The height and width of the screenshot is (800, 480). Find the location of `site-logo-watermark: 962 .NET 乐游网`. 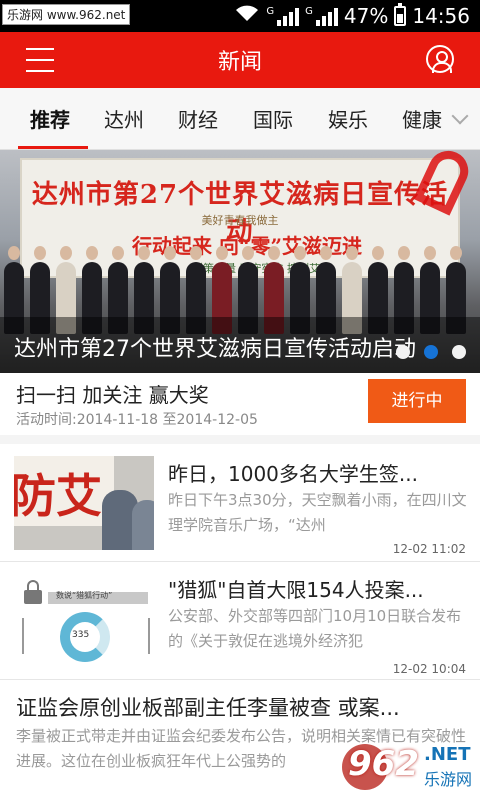

site-logo-watermark: 962 .NET 乐游网 is located at coordinates (407, 767).